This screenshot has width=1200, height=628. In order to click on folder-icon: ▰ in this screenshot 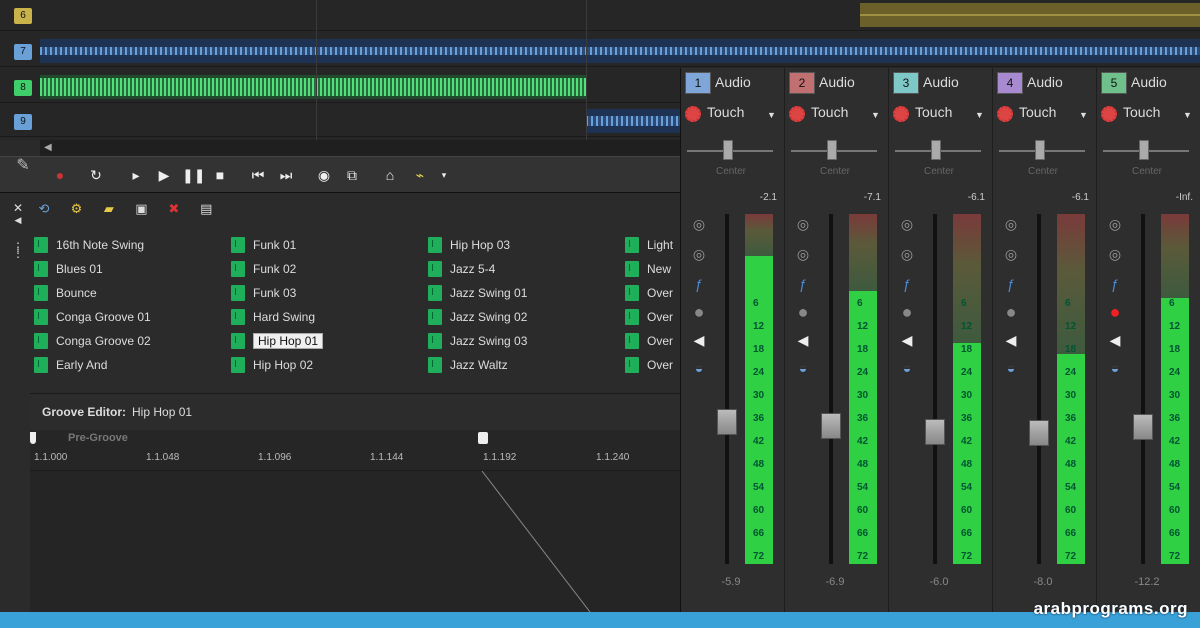, I will do `click(109, 209)`.